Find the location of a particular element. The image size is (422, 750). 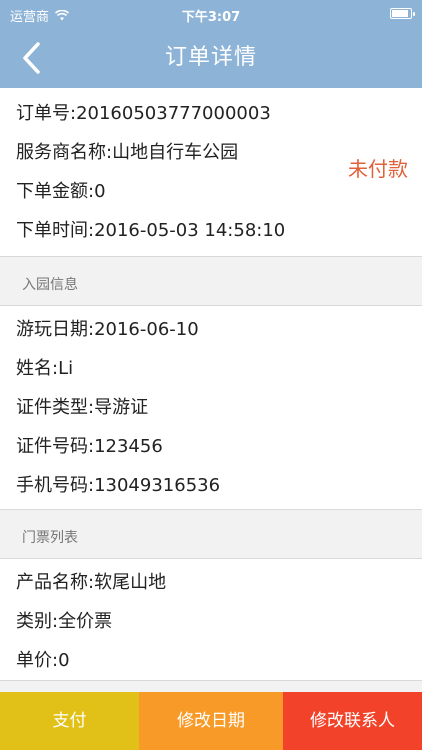

visitor-name-row: 姓名:Li is located at coordinates (211, 368).